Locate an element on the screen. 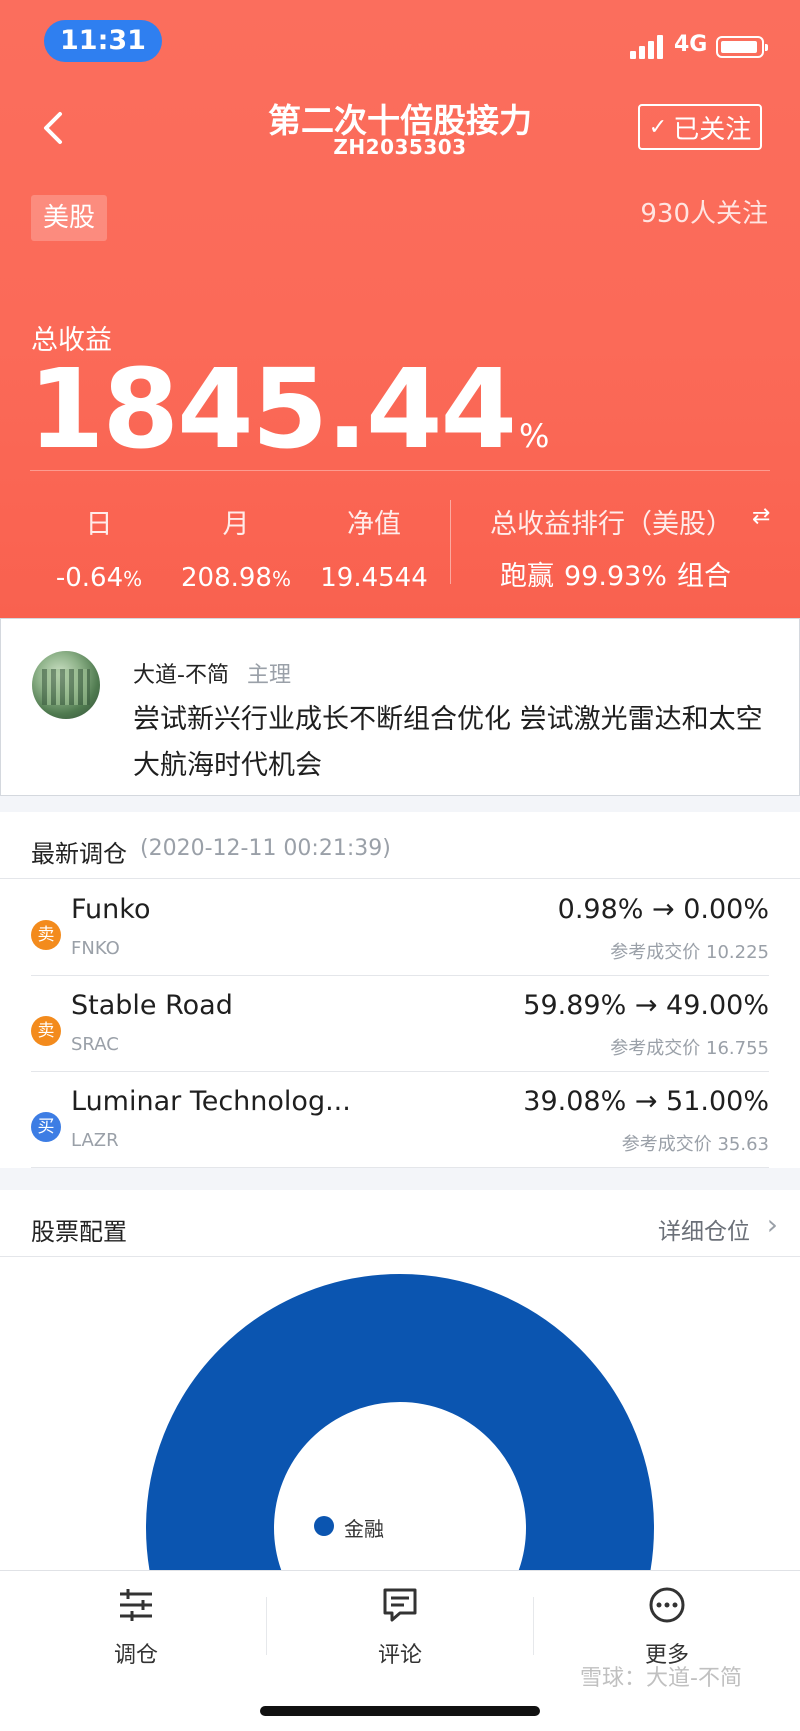 The image size is (800, 1731). more-icon is located at coordinates (667, 1605).